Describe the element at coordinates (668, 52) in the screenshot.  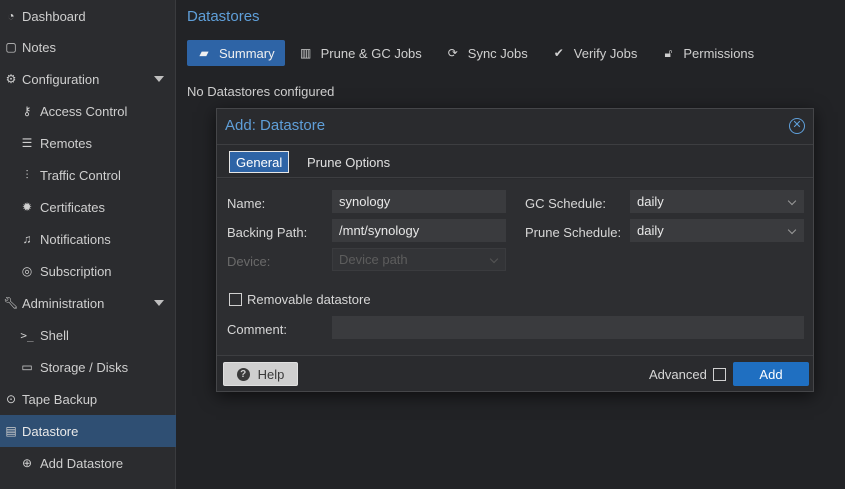
I see `unlock-icon: 🔓︎` at that location.